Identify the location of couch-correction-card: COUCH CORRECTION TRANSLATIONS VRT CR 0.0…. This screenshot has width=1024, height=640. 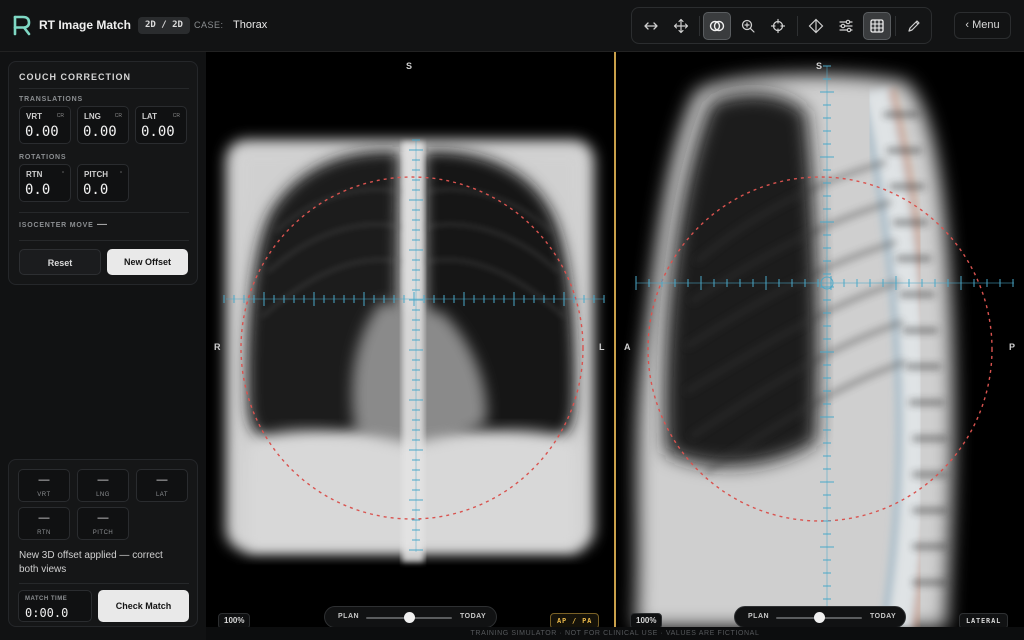
(103, 173).